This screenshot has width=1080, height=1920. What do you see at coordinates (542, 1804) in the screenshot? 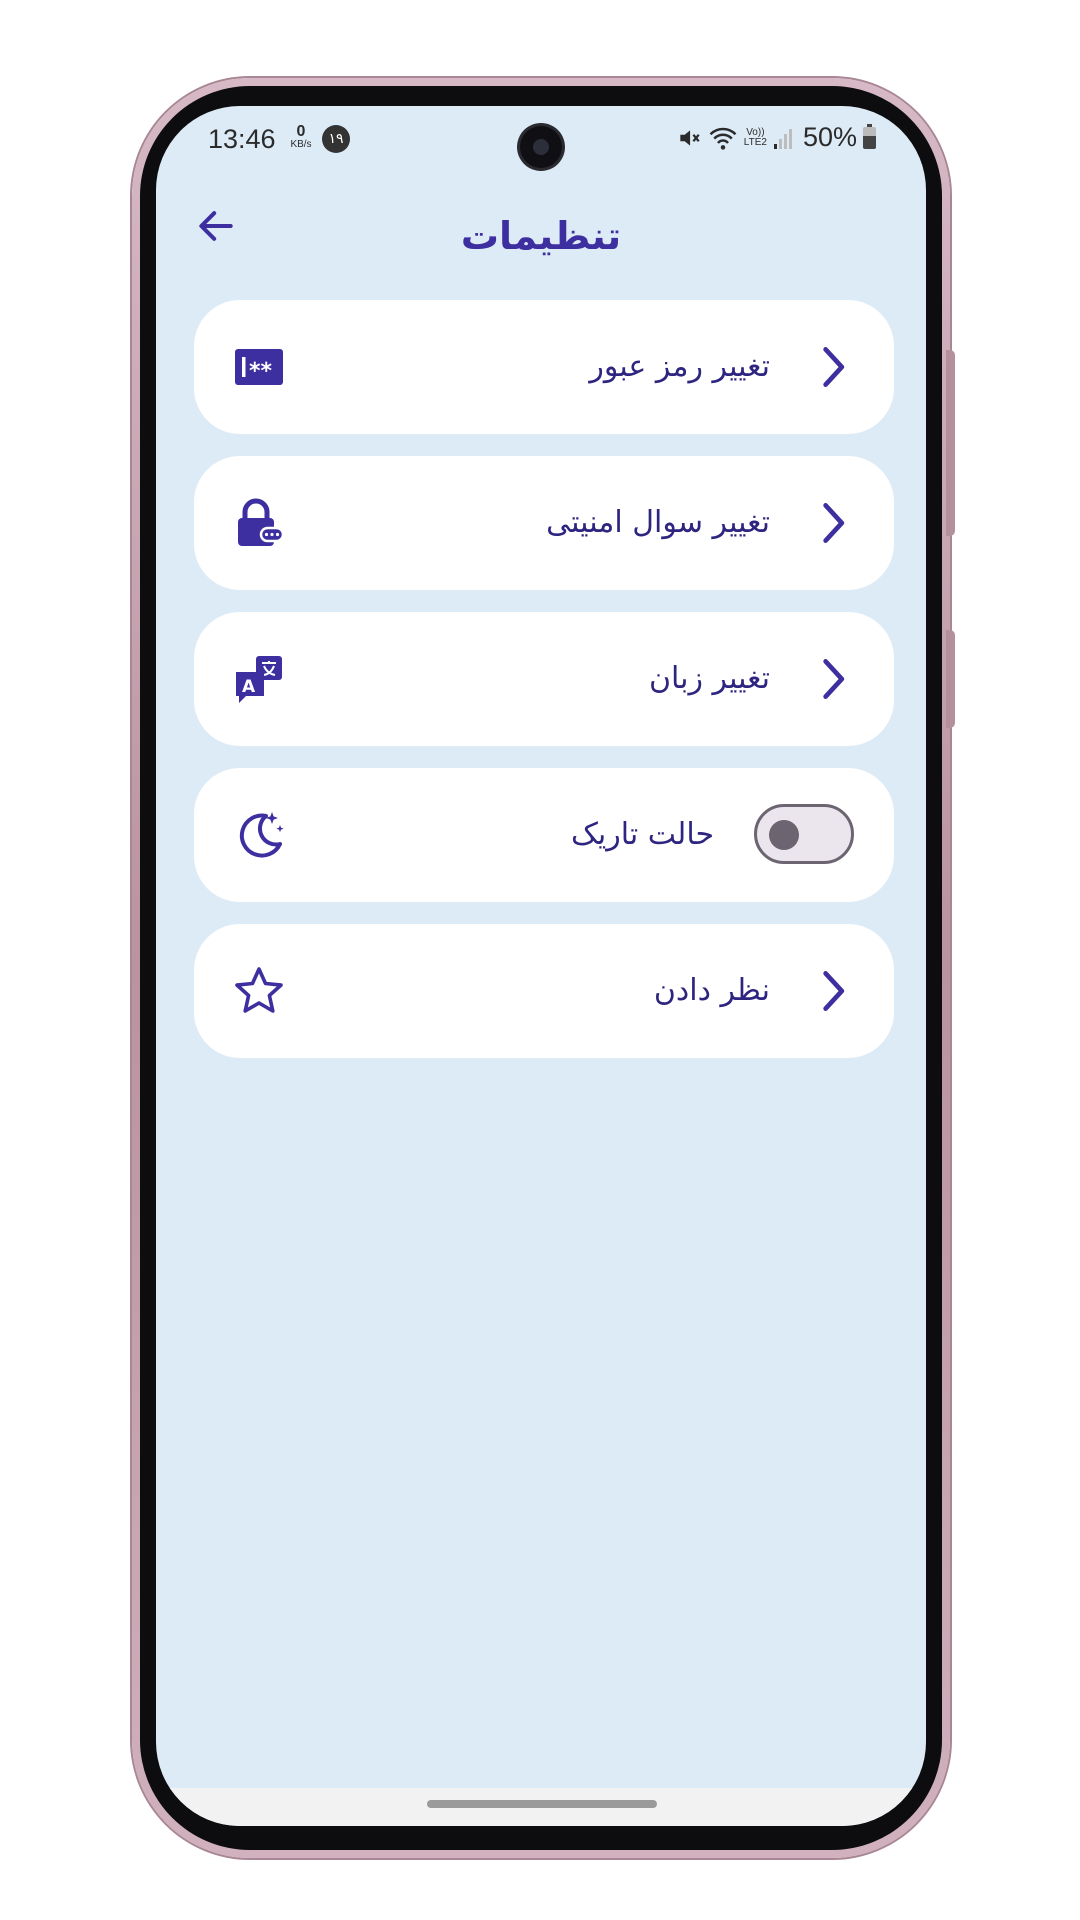
I see `home-indicator` at bounding box center [542, 1804].